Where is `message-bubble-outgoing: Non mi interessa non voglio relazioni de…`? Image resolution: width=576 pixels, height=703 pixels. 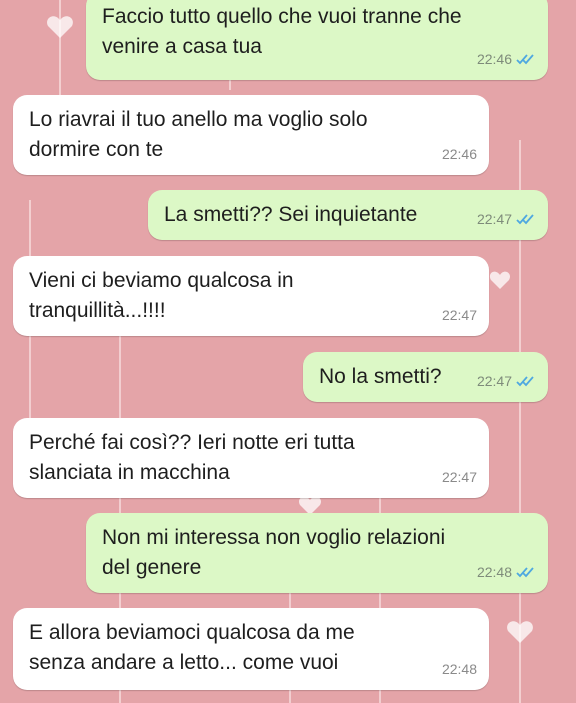
message-bubble-outgoing: Non mi interessa non voglio relazioni de… is located at coordinates (317, 553).